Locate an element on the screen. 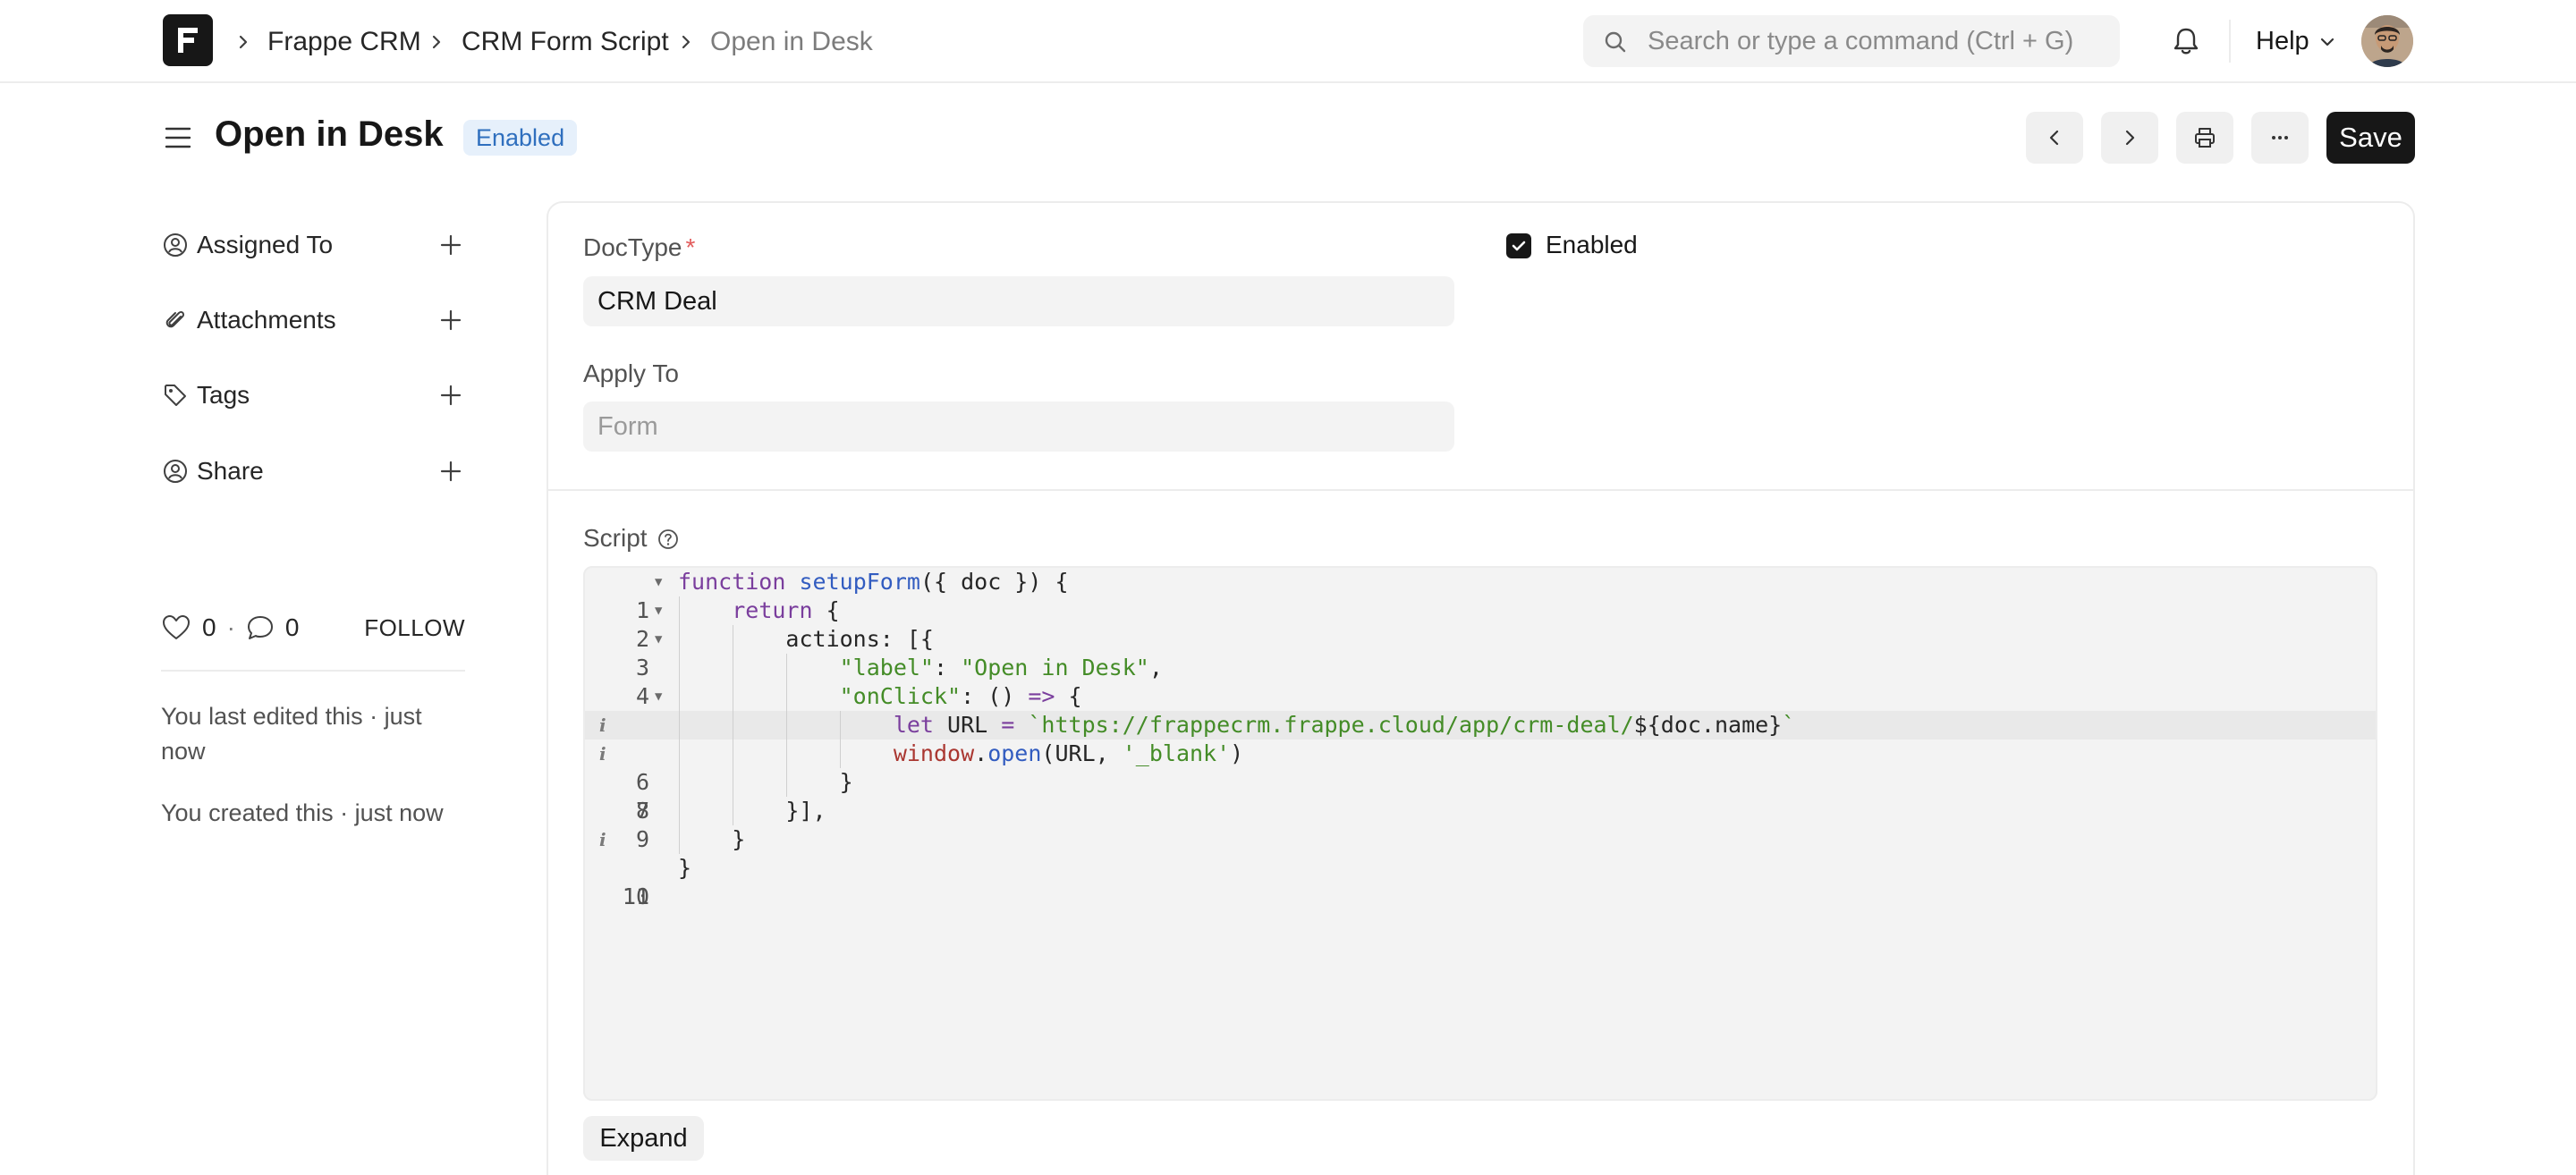  save-button: Save is located at coordinates (2370, 138).